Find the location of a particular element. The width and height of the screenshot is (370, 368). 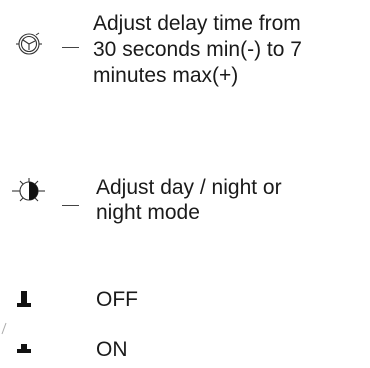

daynight-leader-line is located at coordinates (70, 206).